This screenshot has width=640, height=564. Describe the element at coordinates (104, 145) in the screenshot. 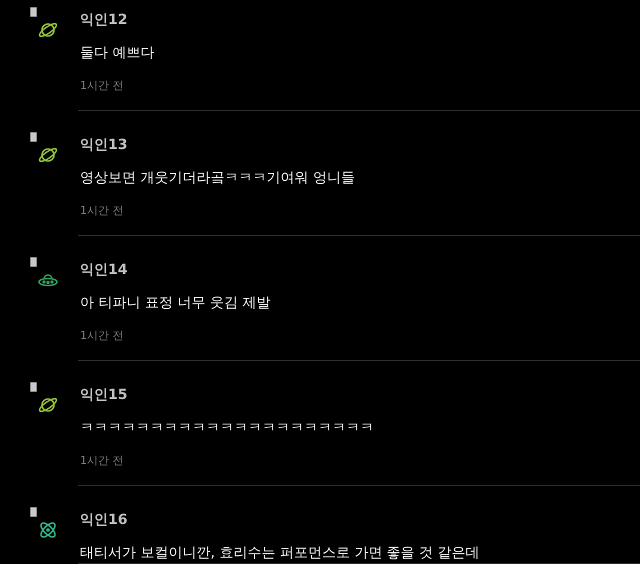

I see `username: 익인13` at that location.